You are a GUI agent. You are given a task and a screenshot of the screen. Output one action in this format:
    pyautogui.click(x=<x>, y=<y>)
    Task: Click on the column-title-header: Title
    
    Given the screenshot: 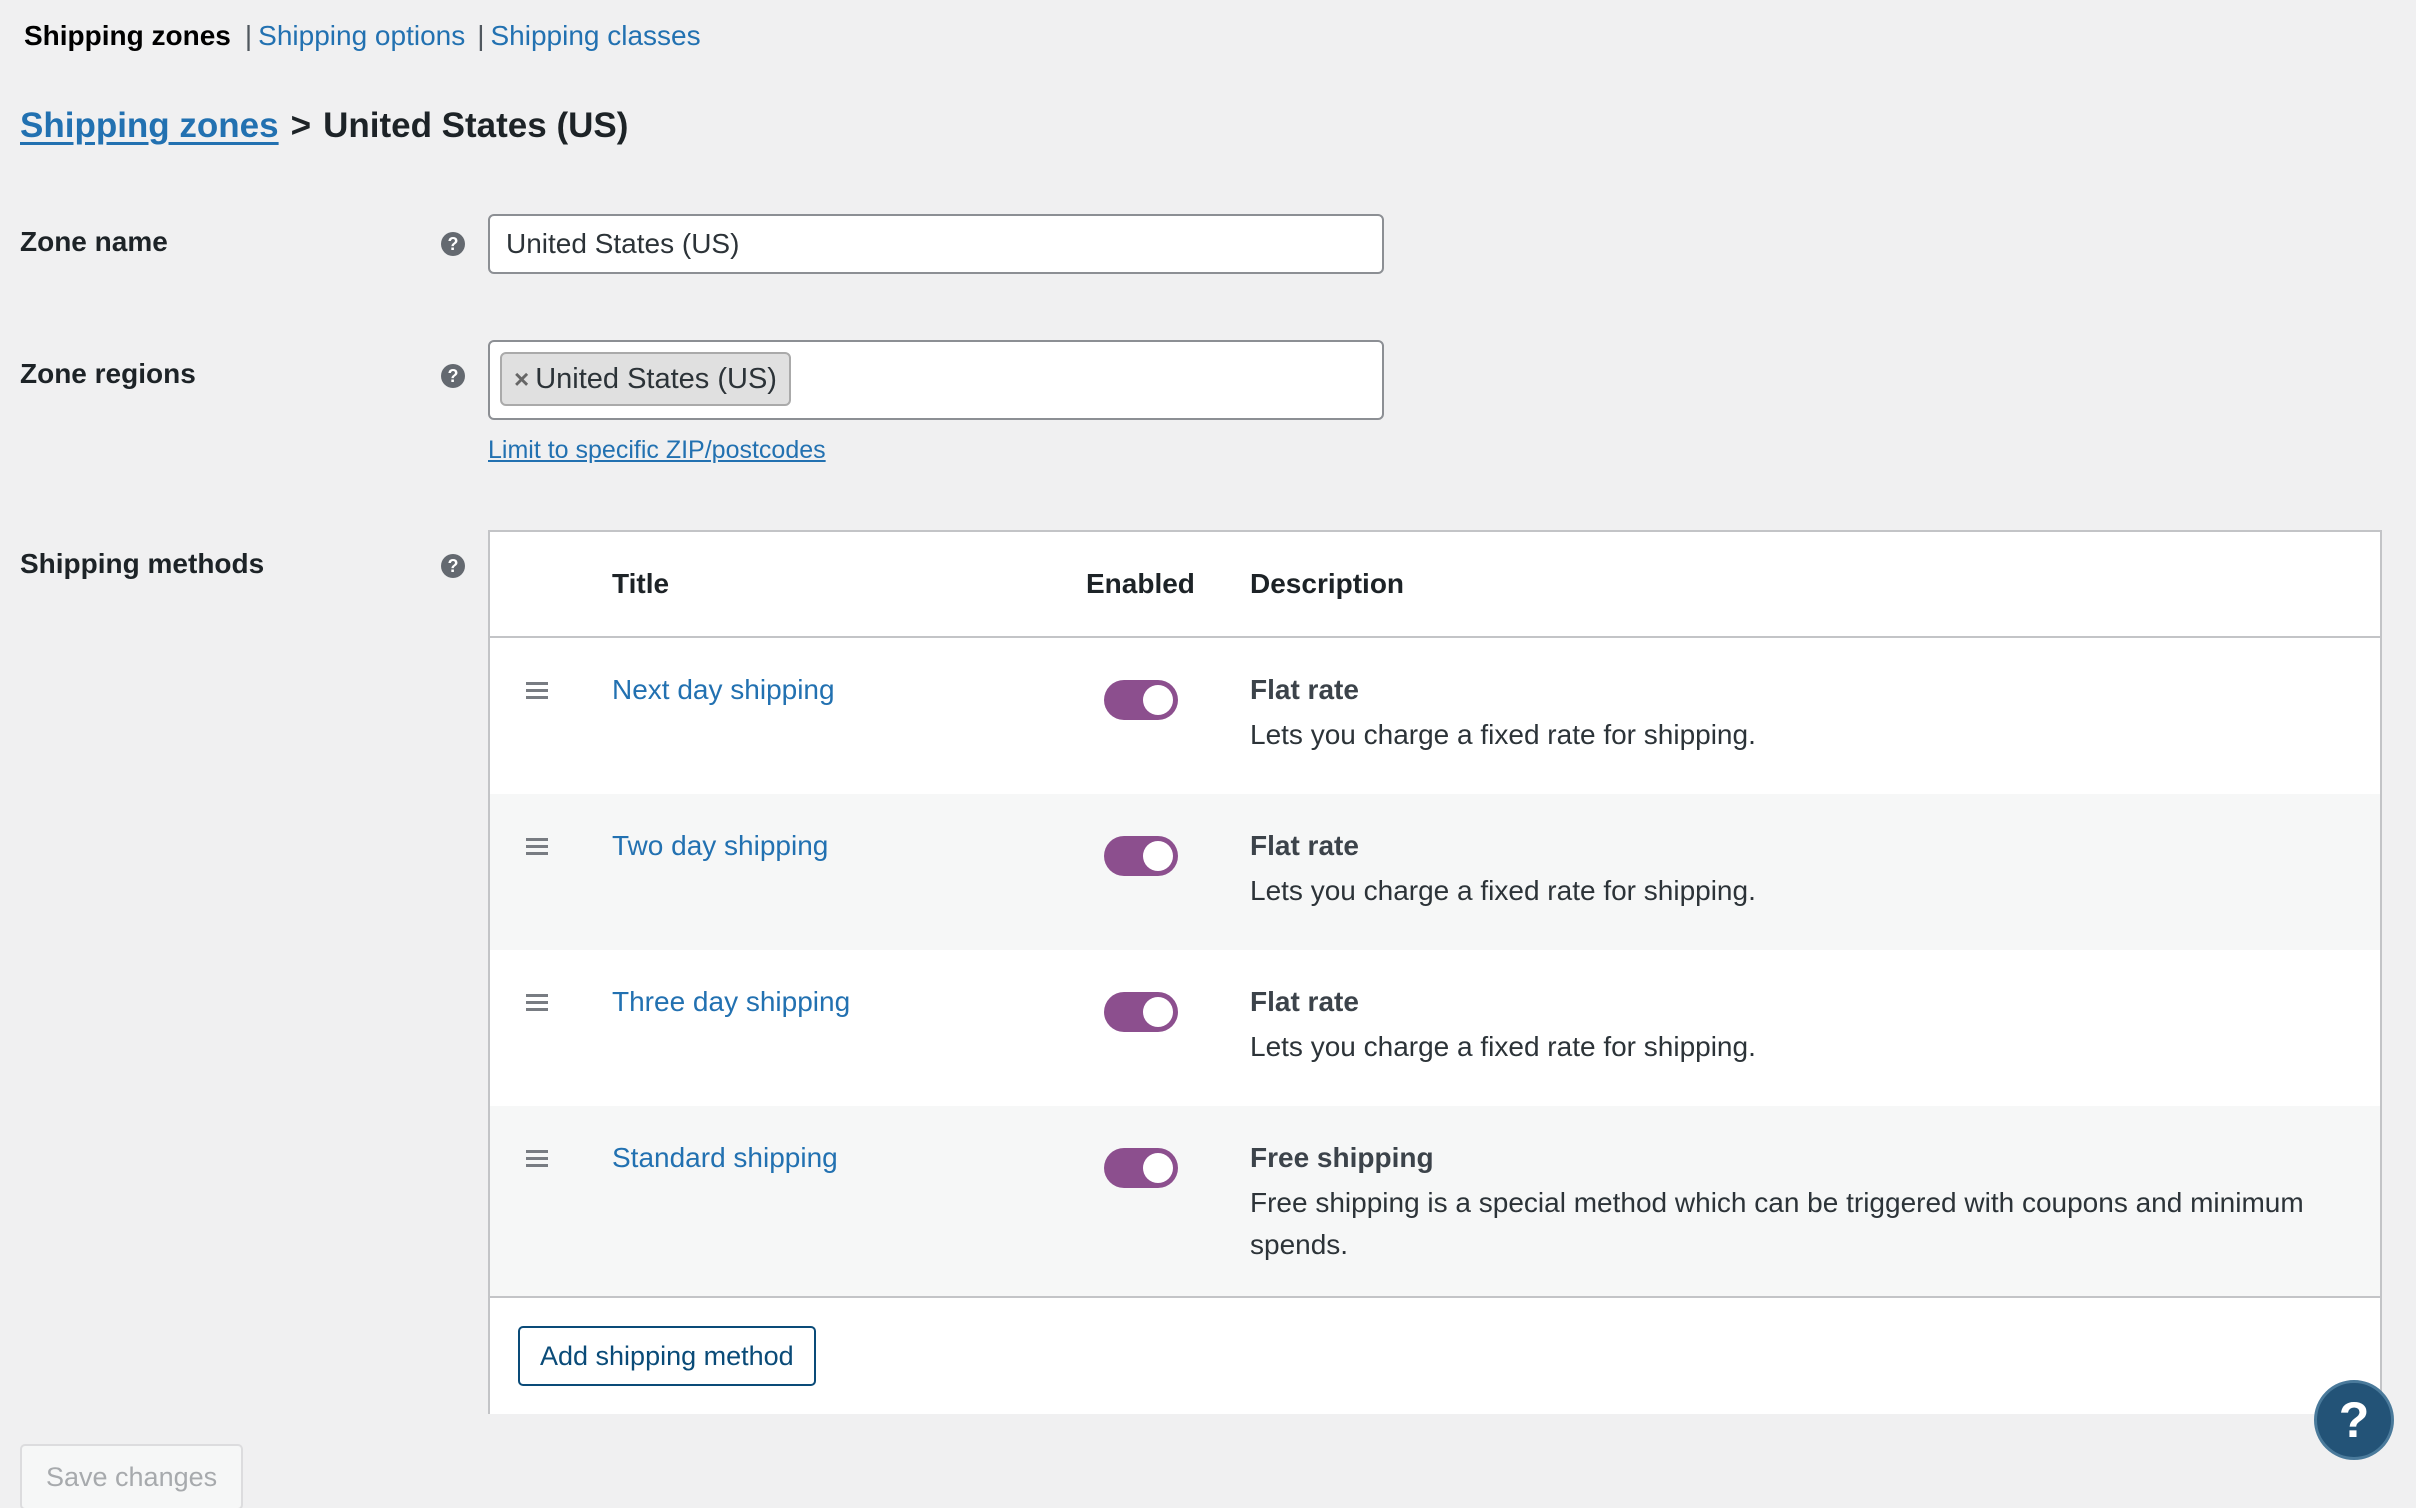 What is the action you would take?
    pyautogui.click(x=641, y=583)
    